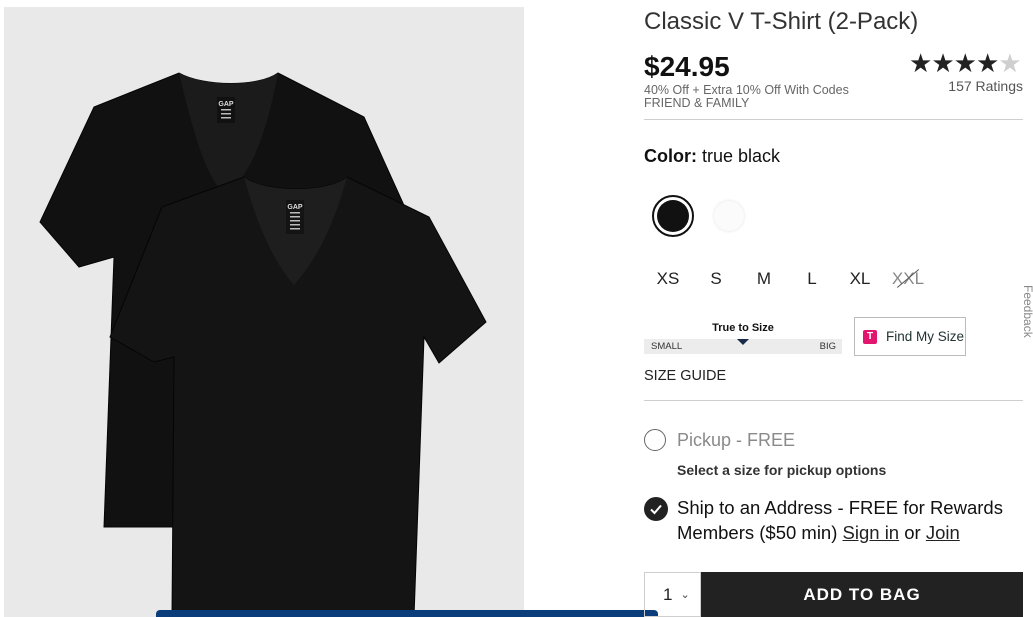 Image resolution: width=1033 pixels, height=617 pixels. I want to click on size-option-xl: XL, so click(860, 279).